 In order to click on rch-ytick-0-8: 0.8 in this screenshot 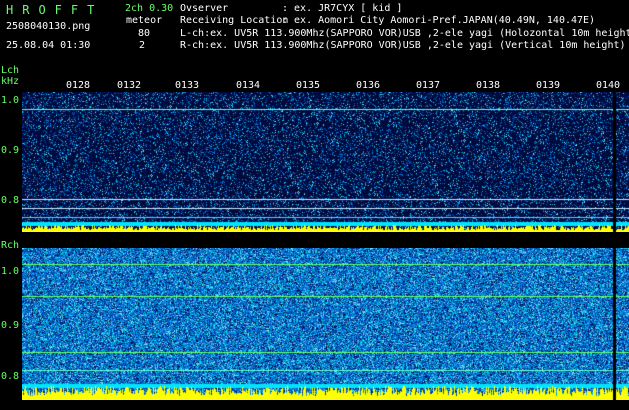, I will do `click(10, 376)`.